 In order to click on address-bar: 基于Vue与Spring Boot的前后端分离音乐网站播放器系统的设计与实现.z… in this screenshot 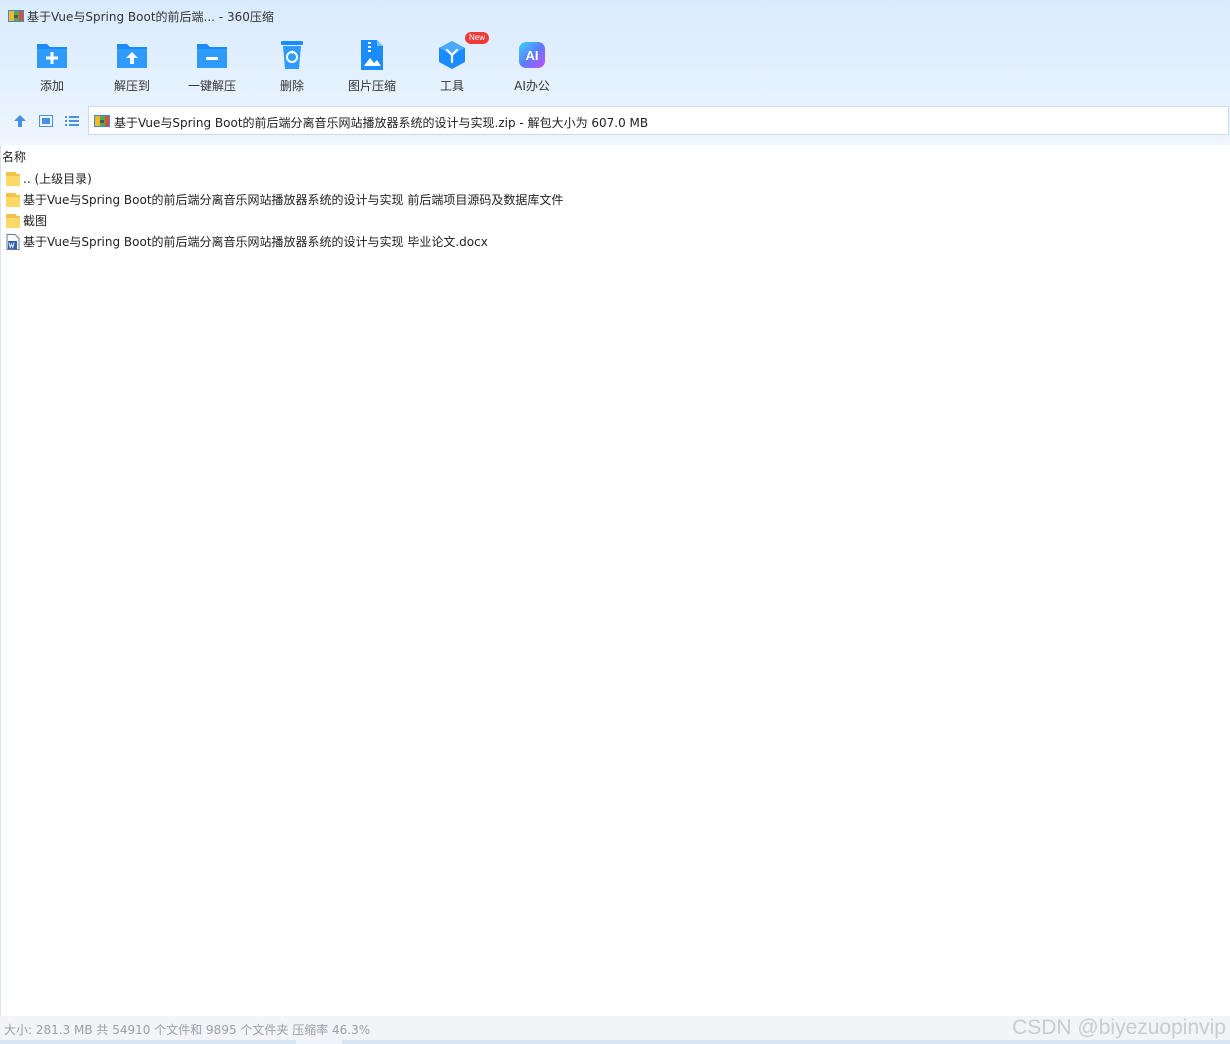, I will do `click(658, 120)`.